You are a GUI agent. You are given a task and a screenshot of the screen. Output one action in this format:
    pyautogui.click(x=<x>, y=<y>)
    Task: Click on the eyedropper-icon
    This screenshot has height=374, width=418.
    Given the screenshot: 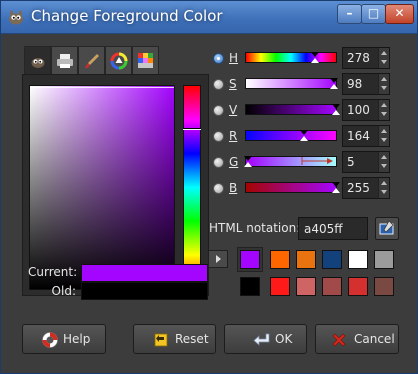 What is the action you would take?
    pyautogui.click(x=386, y=227)
    